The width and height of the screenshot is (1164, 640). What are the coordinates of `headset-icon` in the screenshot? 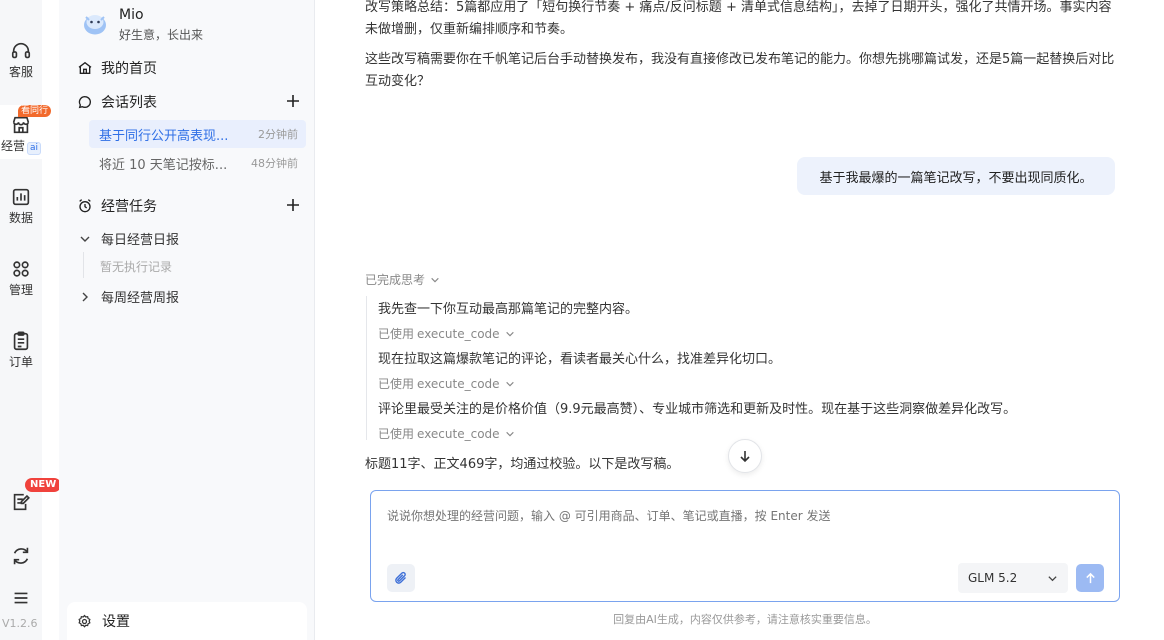 It's located at (21, 50).